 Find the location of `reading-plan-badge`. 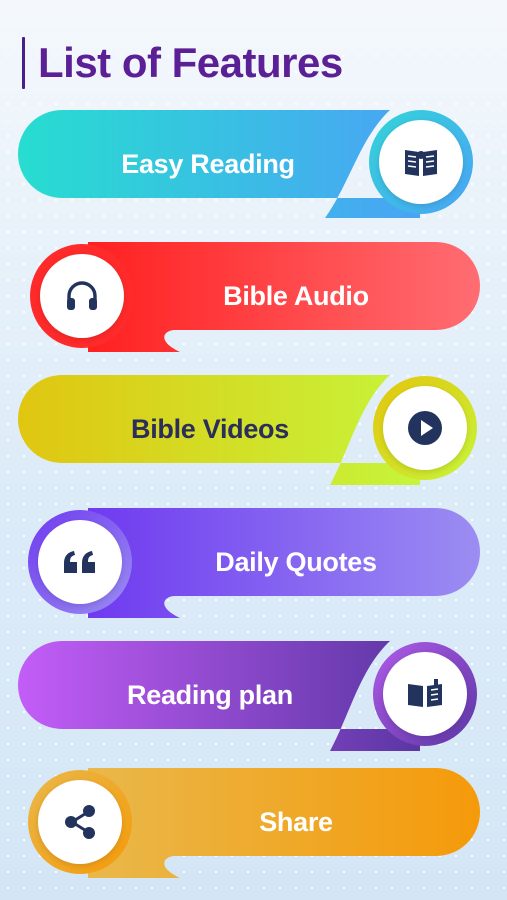

reading-plan-badge is located at coordinates (425, 694).